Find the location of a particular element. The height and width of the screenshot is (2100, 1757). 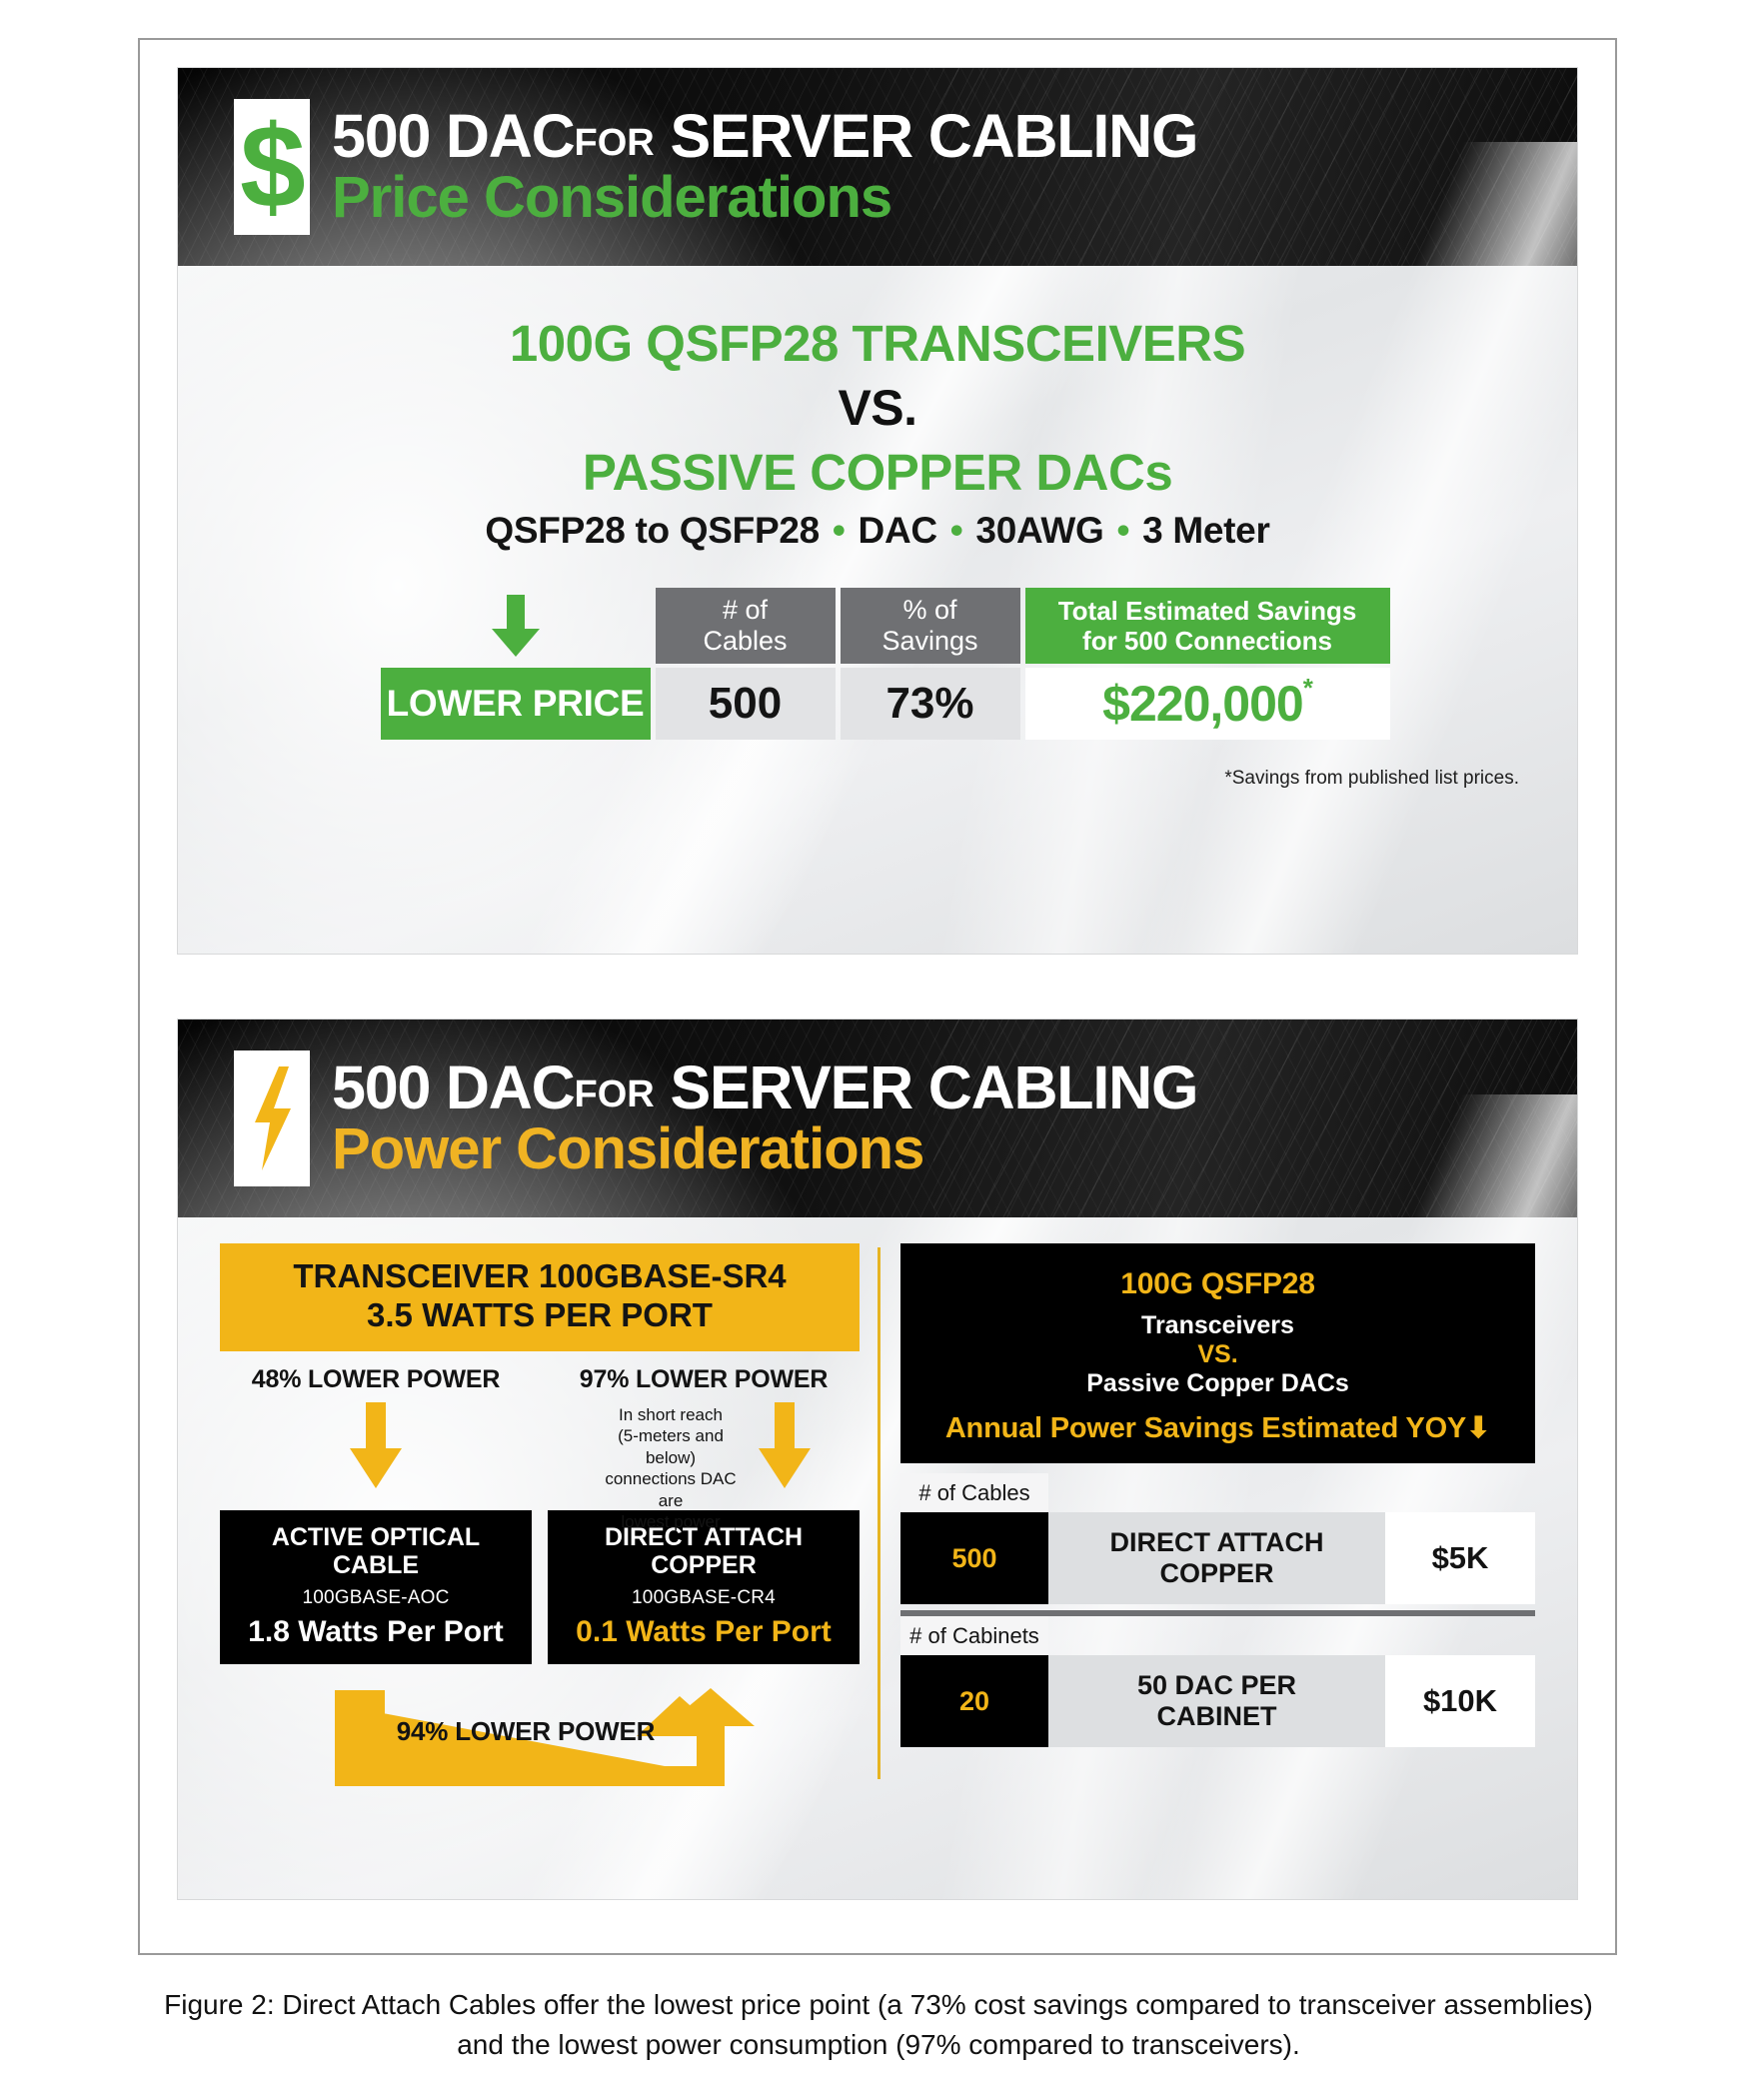

total-savings-asterisk: * is located at coordinates (1307, 687).